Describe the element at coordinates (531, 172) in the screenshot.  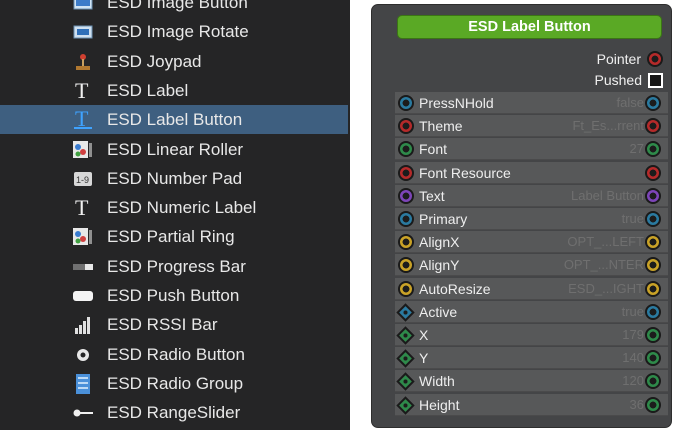
I see `property-row: Font Resource` at that location.